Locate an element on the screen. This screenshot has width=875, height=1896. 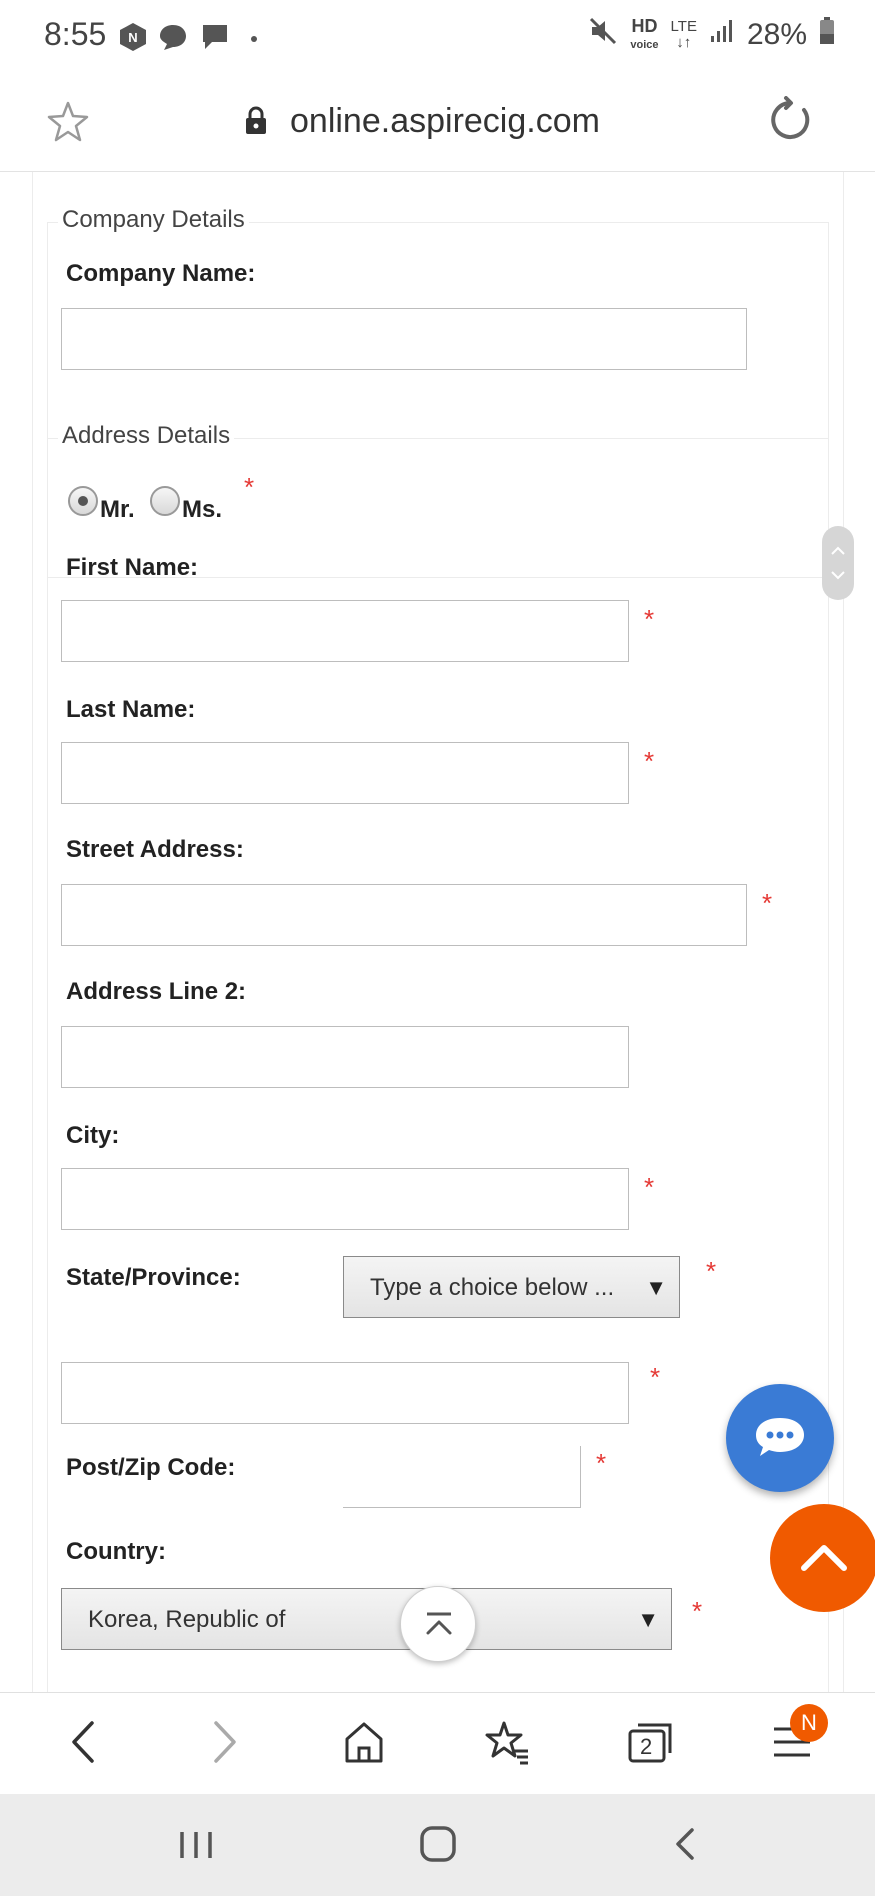
battery-percent: 28% is located at coordinates (776, 34).